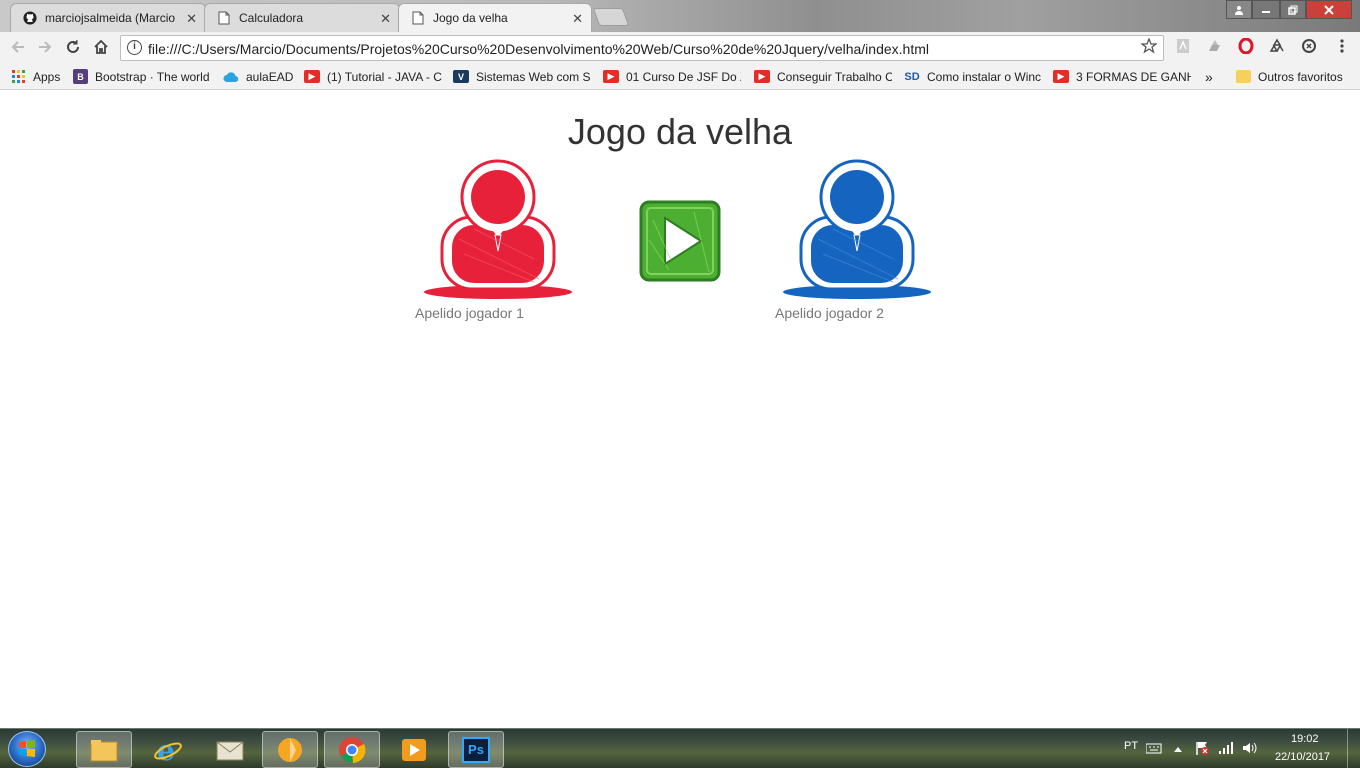 This screenshot has width=1360, height=771. Describe the element at coordinates (45, 48) in the screenshot. I see `forward-icon` at that location.